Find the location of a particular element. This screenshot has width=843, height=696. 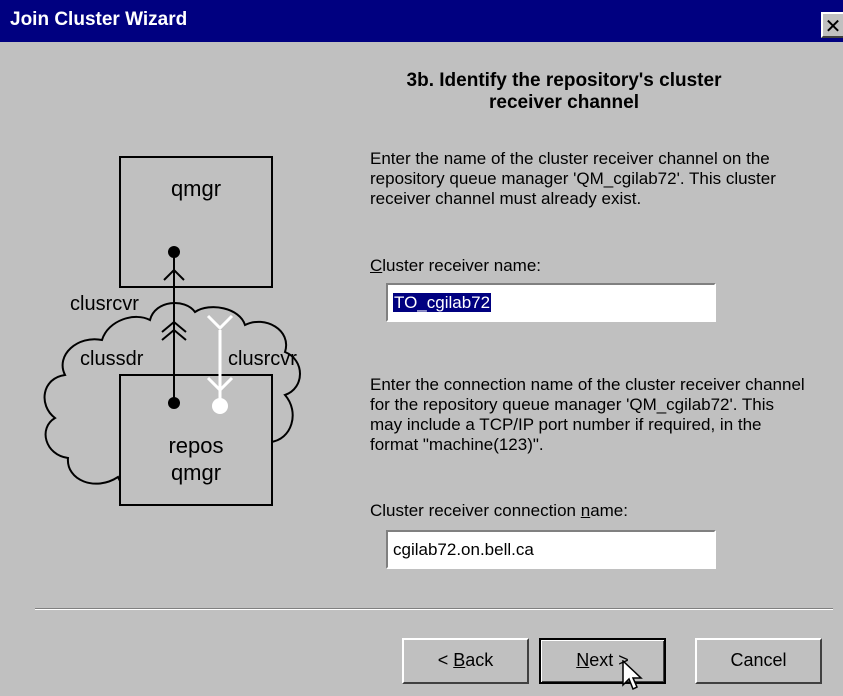

clusrcvr-right-label: clusrcvr is located at coordinates (262, 359).